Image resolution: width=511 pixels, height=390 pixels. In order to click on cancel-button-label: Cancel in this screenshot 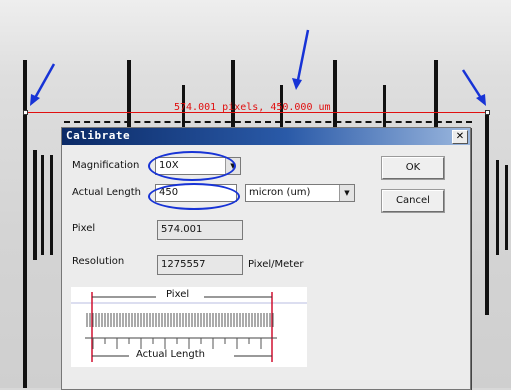, I will do `click(413, 200)`.